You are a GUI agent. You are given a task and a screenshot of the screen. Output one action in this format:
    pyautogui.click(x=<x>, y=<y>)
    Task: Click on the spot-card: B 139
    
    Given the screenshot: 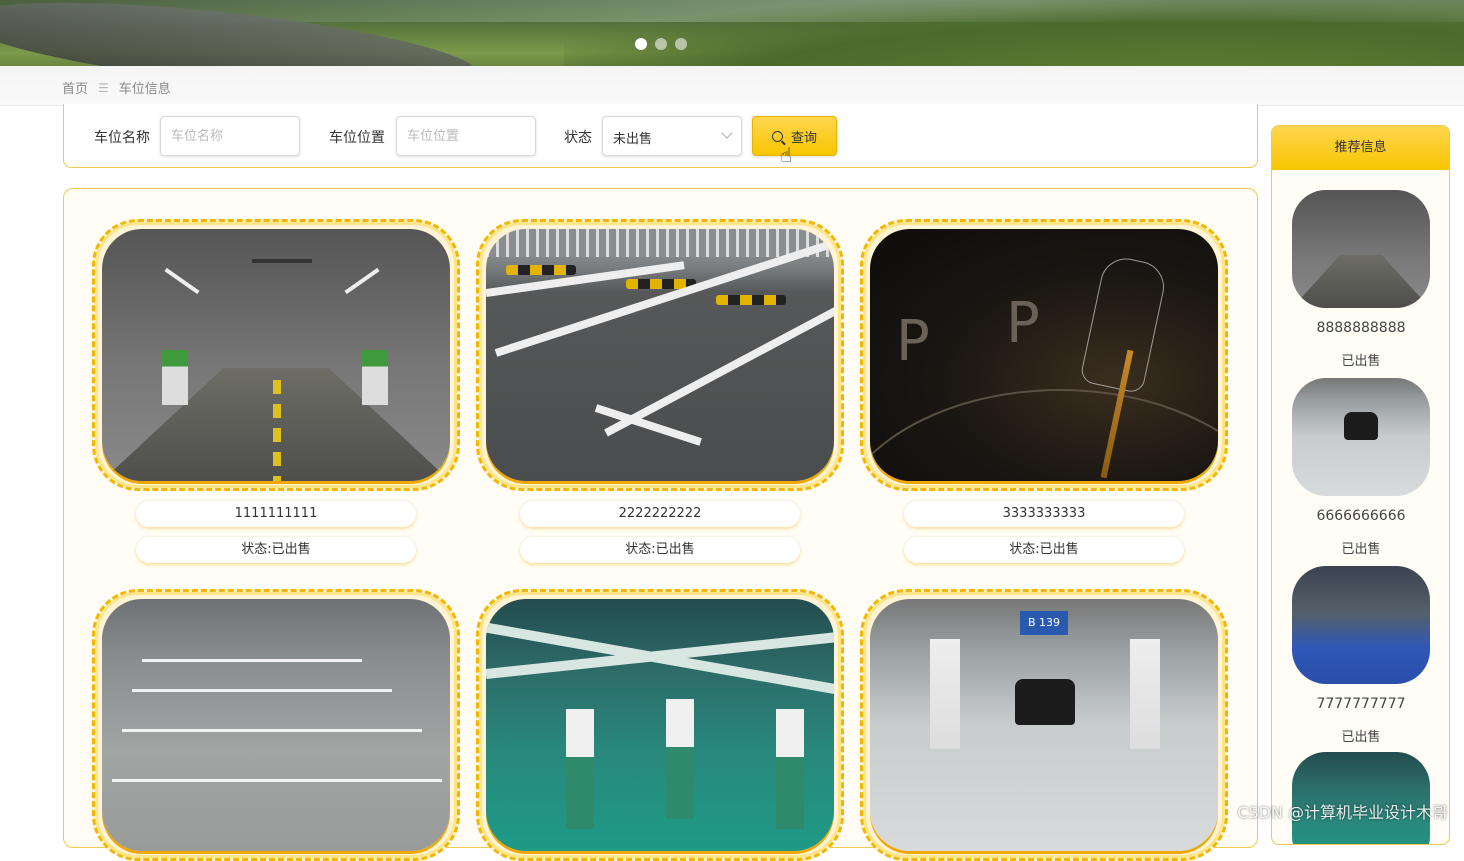 What is the action you would take?
    pyautogui.click(x=1044, y=725)
    